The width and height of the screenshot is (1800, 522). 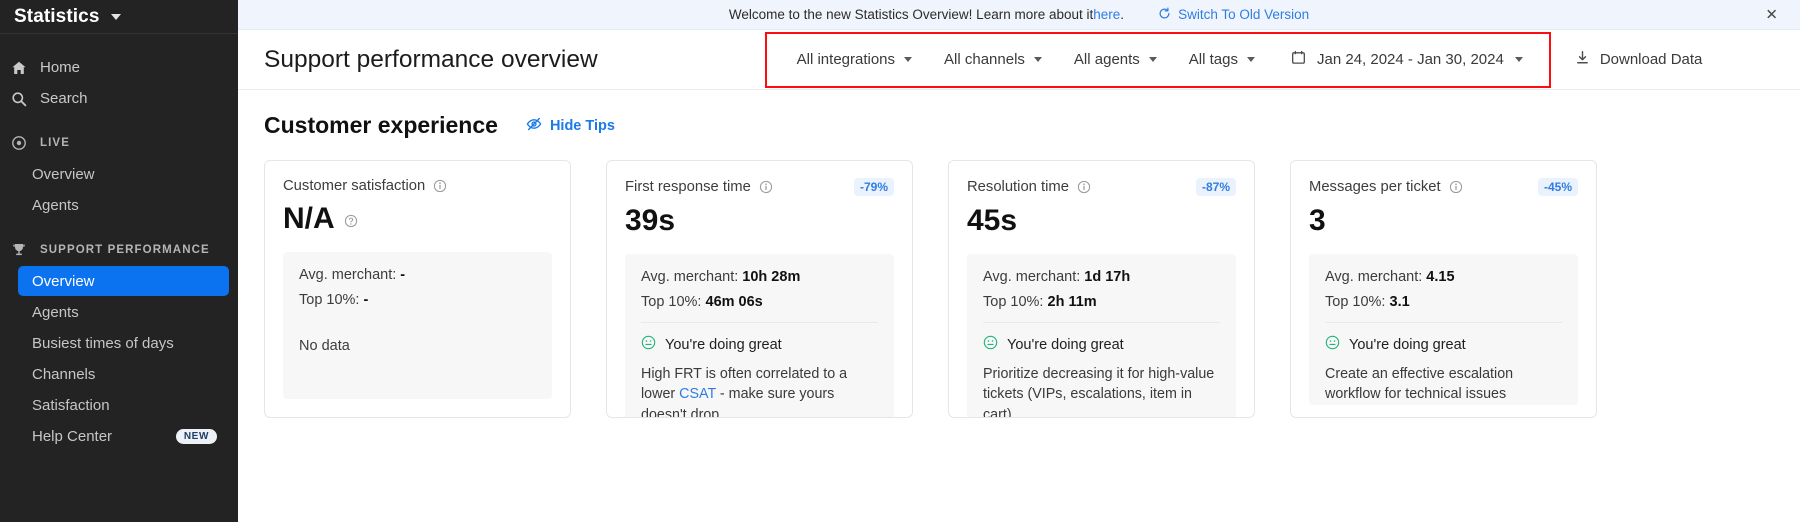 I want to click on switch-to-old-version-label: Switch To Old Version, so click(x=1244, y=14).